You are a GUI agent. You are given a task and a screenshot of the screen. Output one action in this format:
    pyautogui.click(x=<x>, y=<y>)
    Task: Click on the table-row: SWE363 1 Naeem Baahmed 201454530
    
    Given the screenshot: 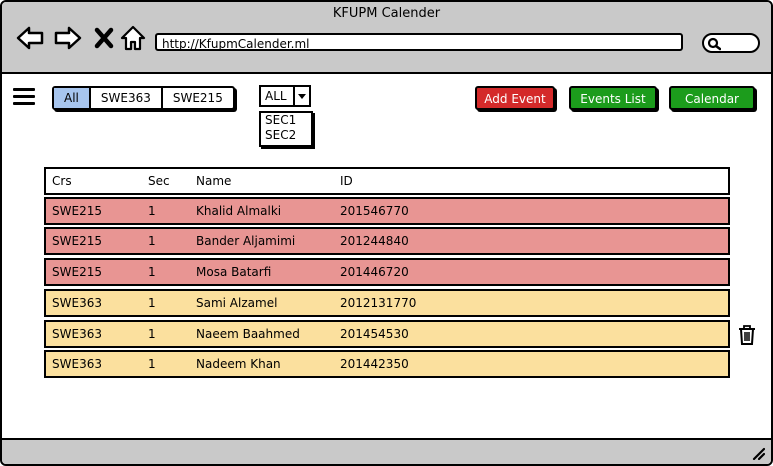 What is the action you would take?
    pyautogui.click(x=387, y=334)
    